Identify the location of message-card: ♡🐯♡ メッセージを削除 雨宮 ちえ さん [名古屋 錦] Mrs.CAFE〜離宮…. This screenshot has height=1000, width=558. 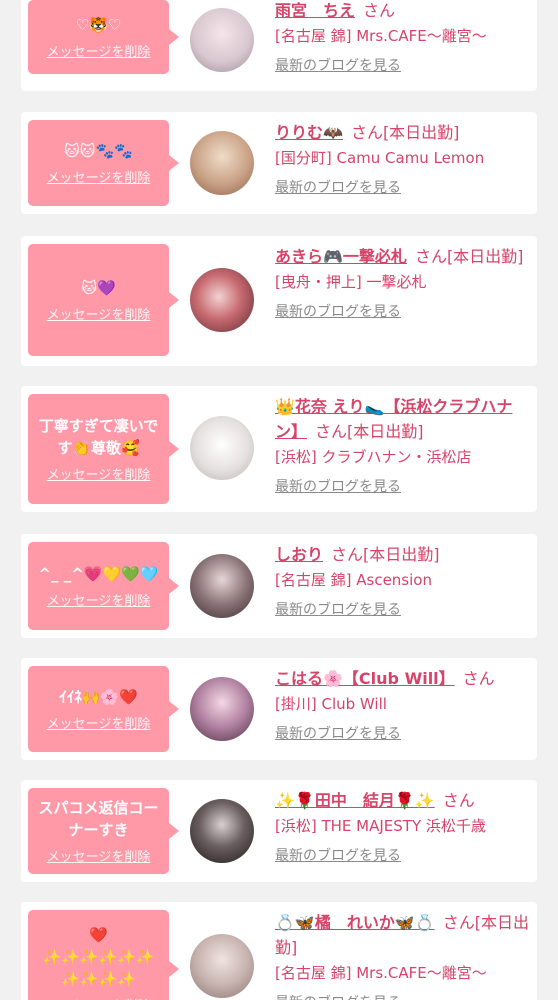
(279, 45).